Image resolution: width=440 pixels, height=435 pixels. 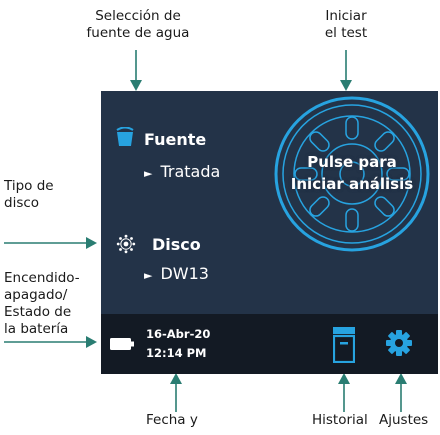 What do you see at coordinates (346, 33) in the screenshot?
I see `callout-start-test-line2: el test` at bounding box center [346, 33].